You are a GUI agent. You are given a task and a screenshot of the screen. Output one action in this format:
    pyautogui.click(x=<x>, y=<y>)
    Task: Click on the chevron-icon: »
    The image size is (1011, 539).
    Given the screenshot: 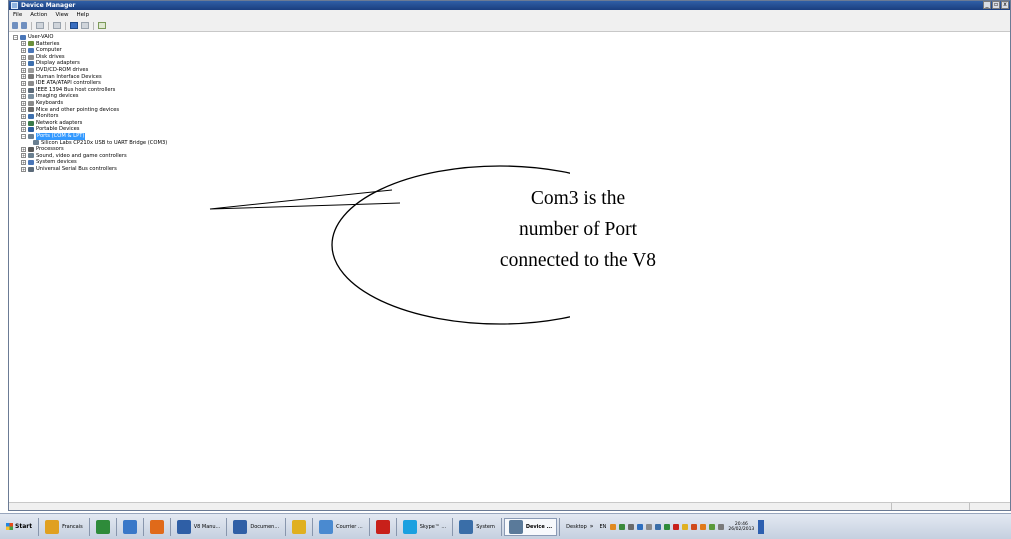 What is the action you would take?
    pyautogui.click(x=592, y=526)
    